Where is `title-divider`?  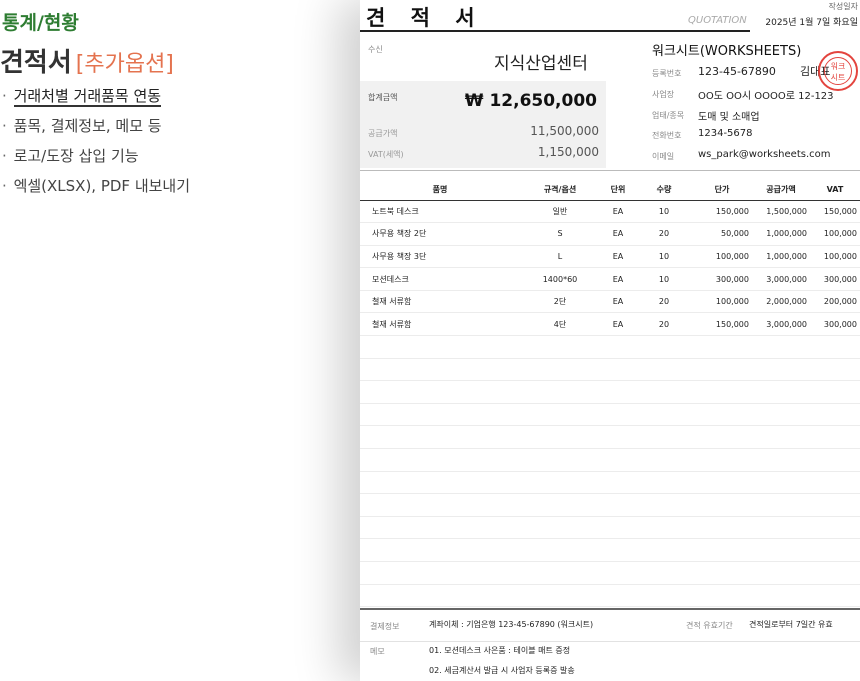 title-divider is located at coordinates (555, 31).